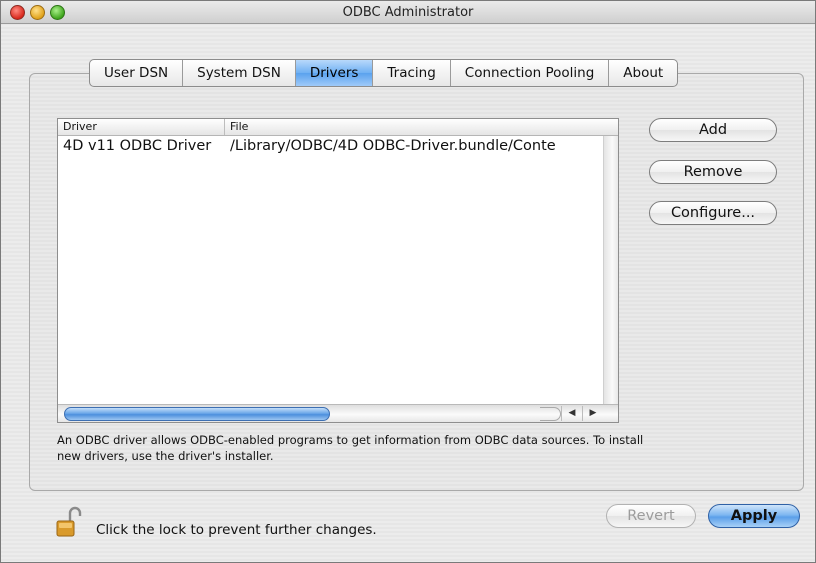 This screenshot has height=563, width=816. I want to click on horizontal-scrollbar: ◀ ▶, so click(338, 413).